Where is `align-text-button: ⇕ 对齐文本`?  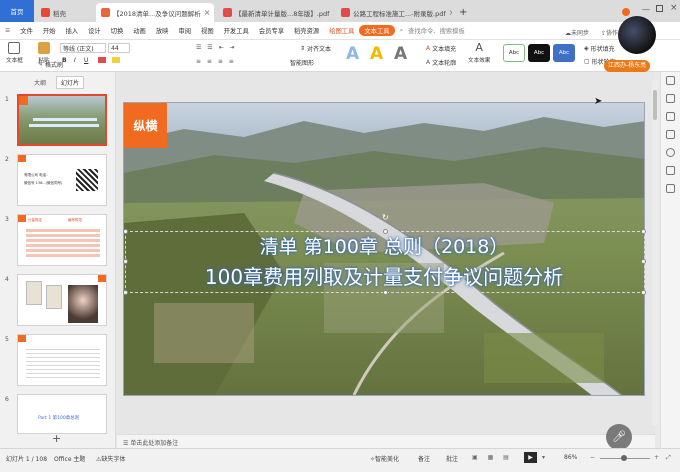 align-text-button: ⇕ 对齐文本 is located at coordinates (315, 48).